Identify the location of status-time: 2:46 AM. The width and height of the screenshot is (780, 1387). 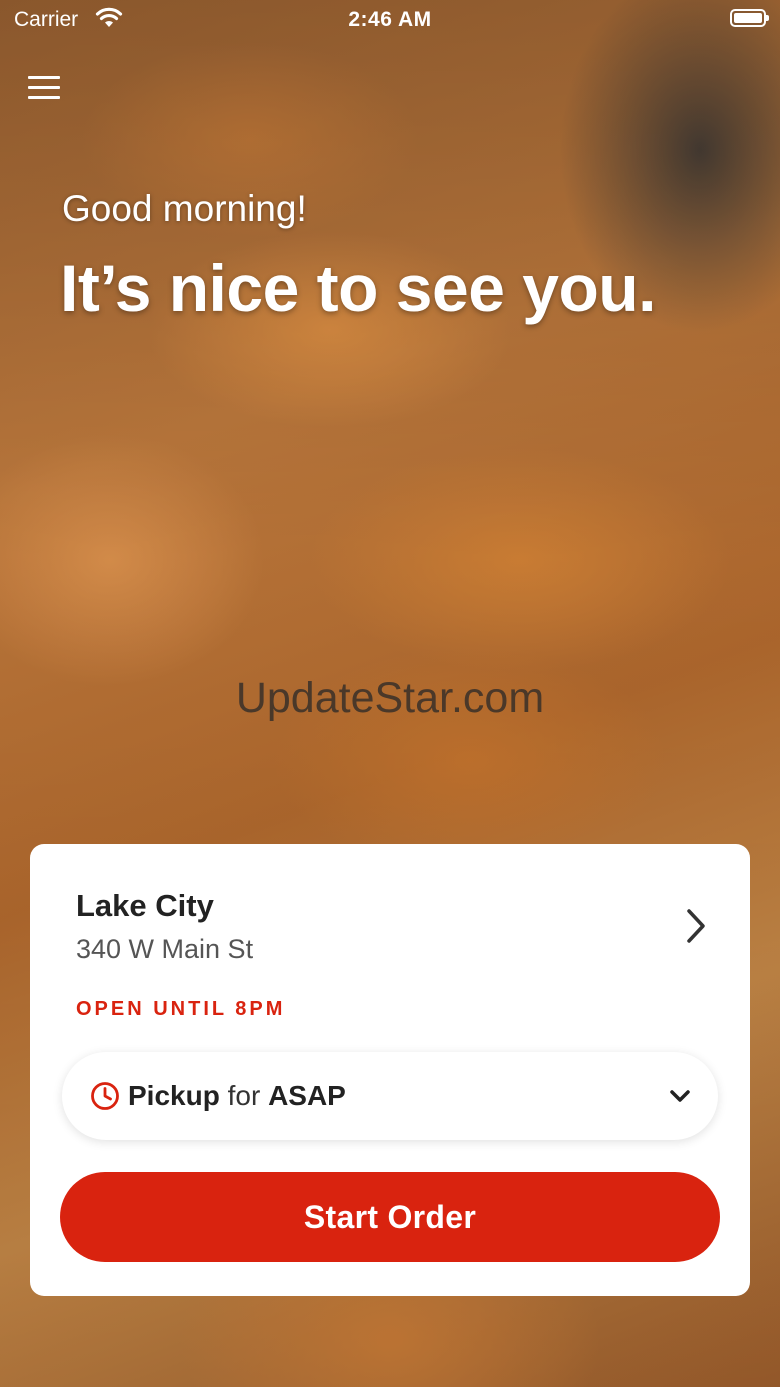
(390, 19).